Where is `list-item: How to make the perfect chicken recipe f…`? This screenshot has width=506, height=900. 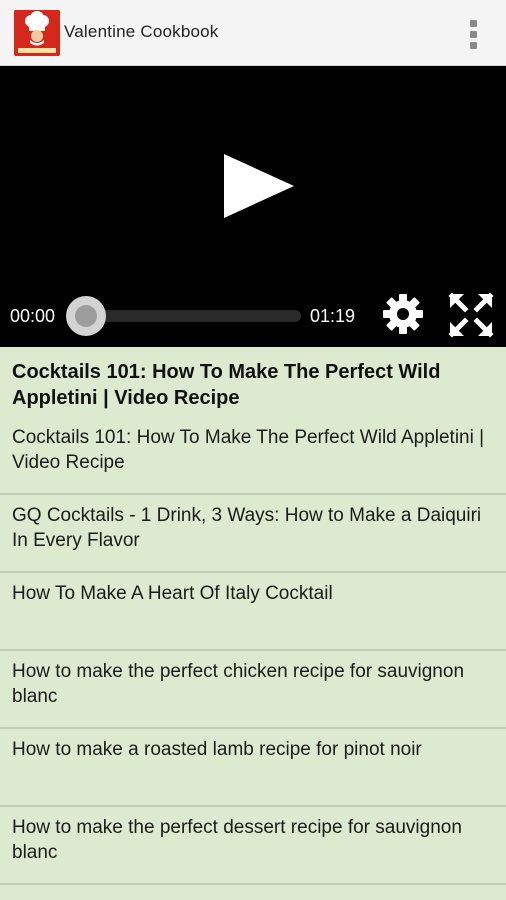
list-item: How to make the perfect chicken recipe f… is located at coordinates (253, 690).